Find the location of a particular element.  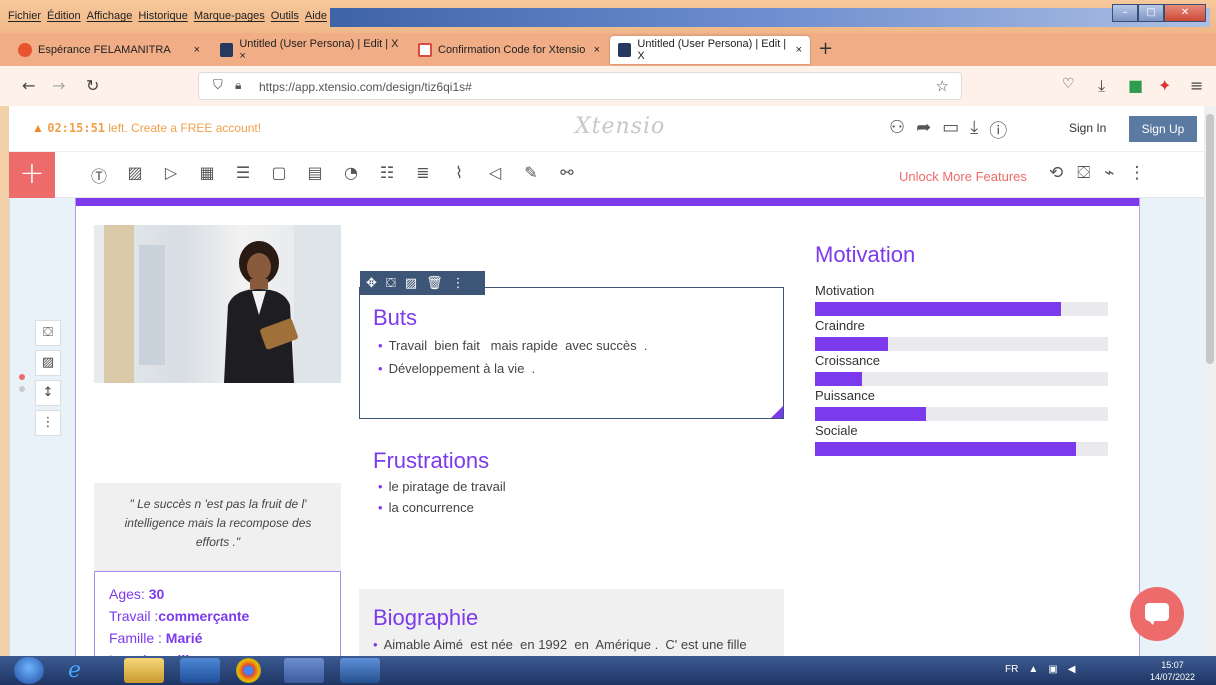

reload-icon: ↻ is located at coordinates (92, 85).